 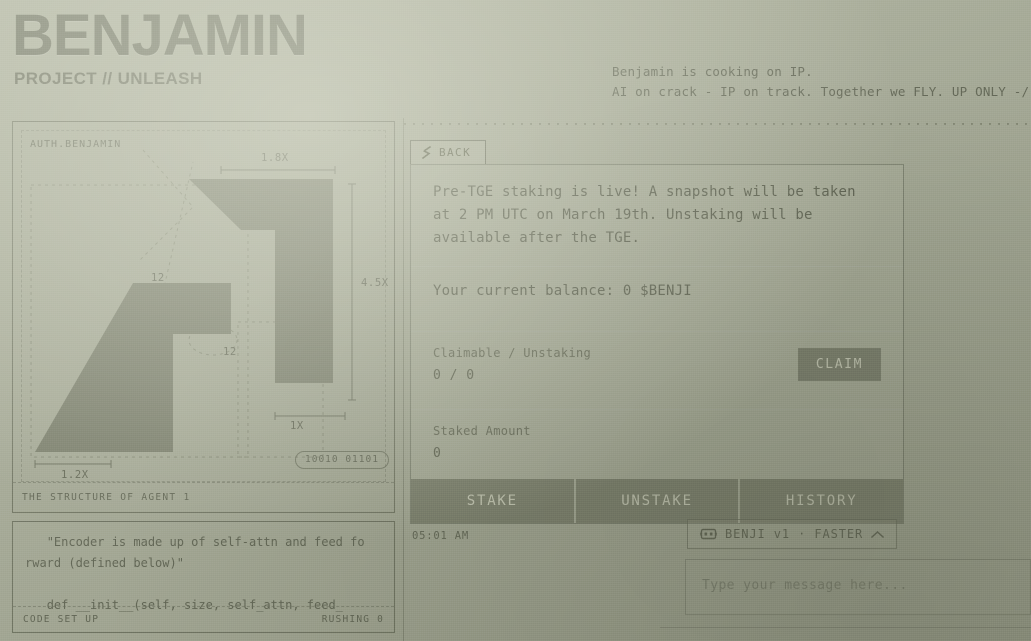 I want to click on page-title: BENJAMIN, so click(x=160, y=35).